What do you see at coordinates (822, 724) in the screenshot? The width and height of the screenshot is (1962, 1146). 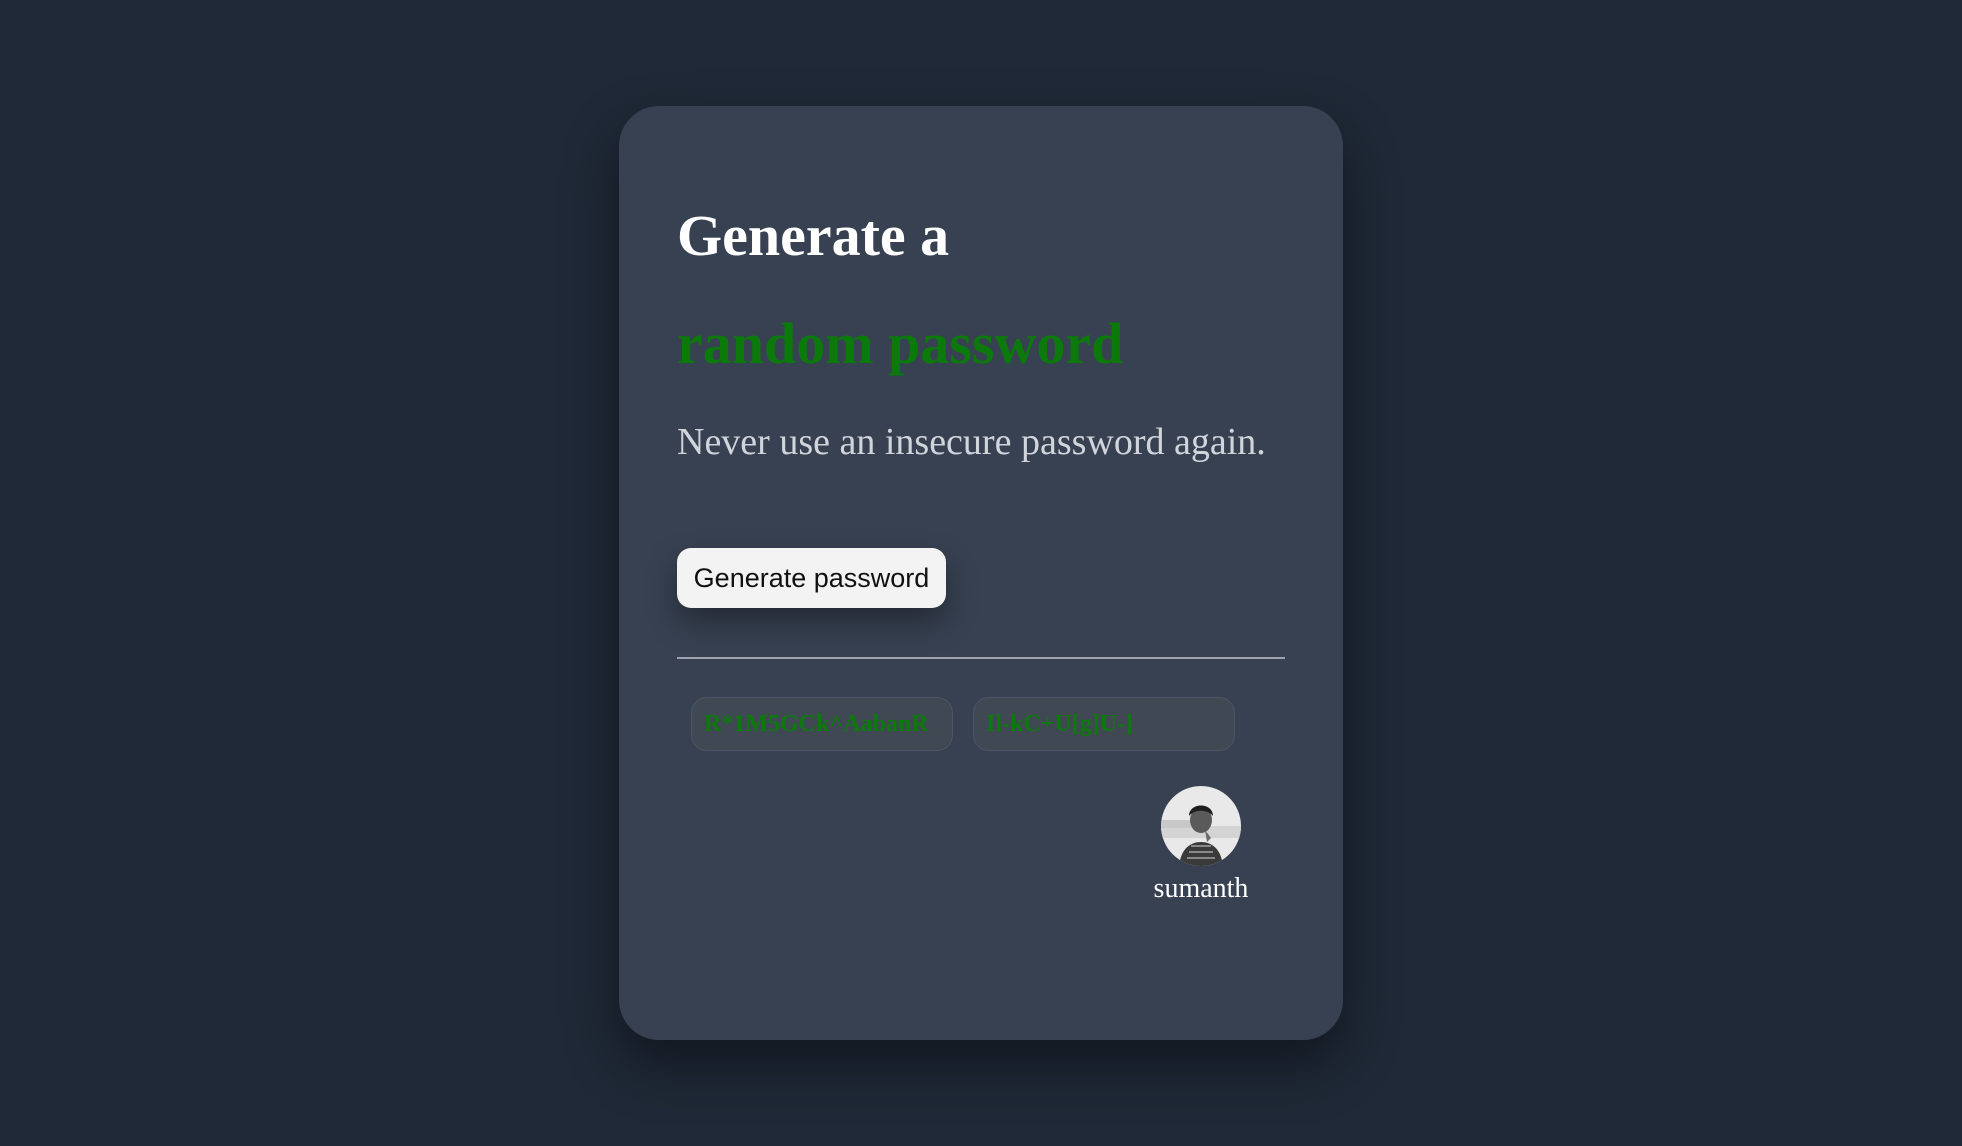 I see `password-output-1: R*1M5GCk^AabanR` at bounding box center [822, 724].